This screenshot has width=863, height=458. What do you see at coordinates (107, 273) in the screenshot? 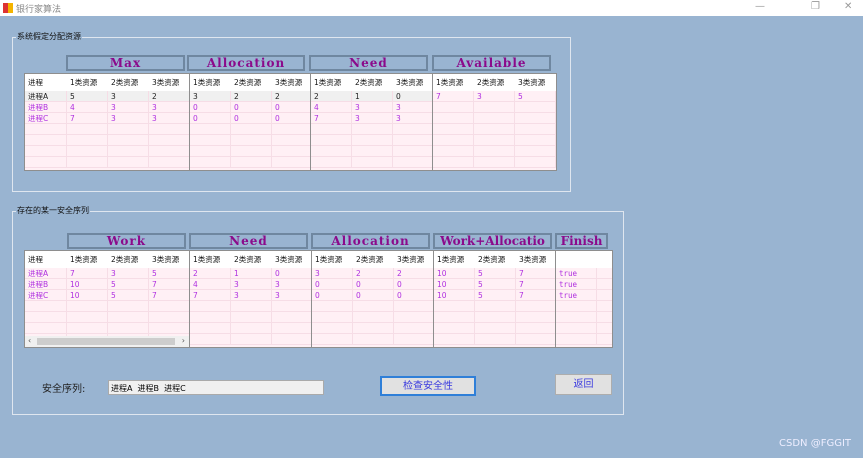
I see `table-row: 进程A 7 3 5` at bounding box center [107, 273].